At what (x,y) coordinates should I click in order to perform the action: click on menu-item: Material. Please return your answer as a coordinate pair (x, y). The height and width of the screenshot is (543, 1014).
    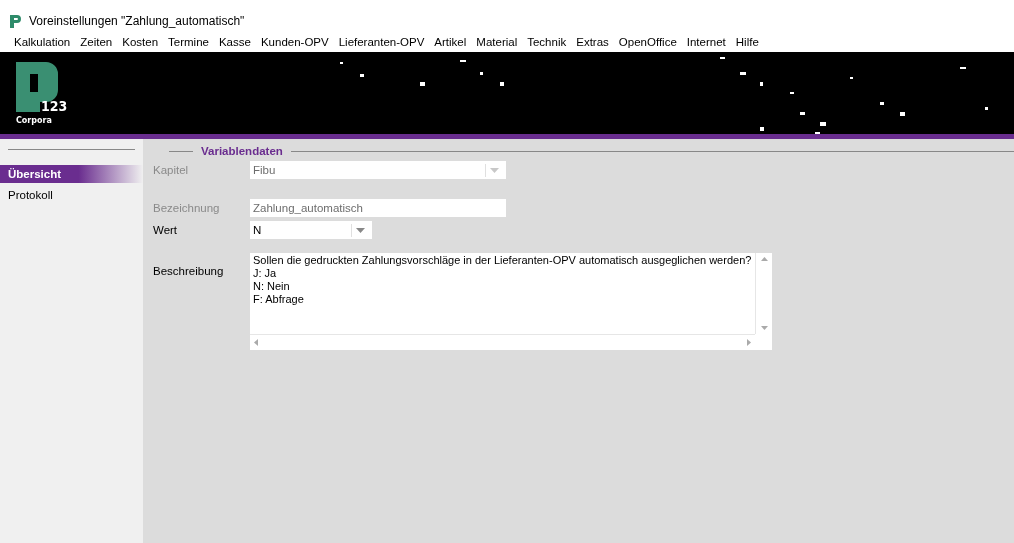
    Looking at the image, I should click on (497, 42).